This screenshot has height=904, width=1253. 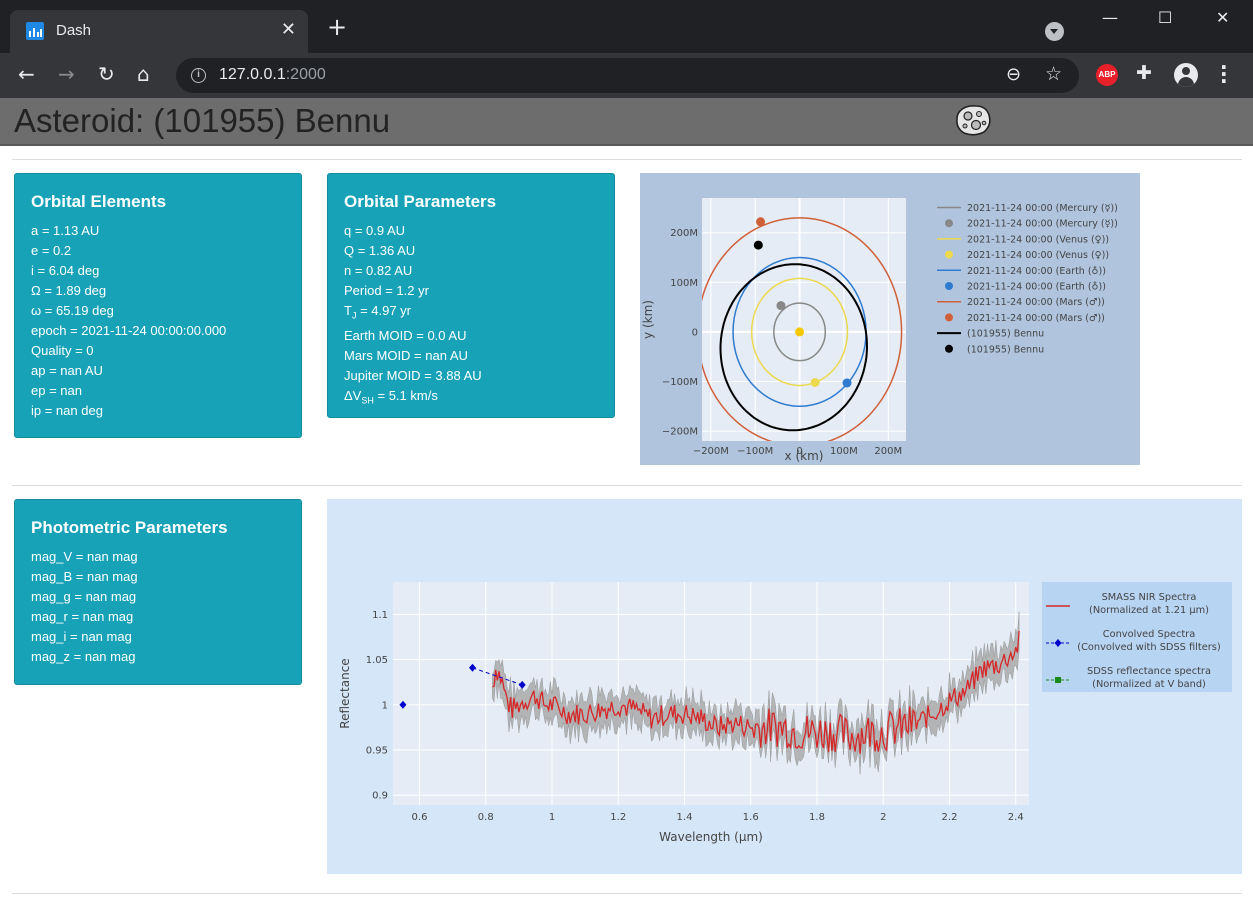 I want to click on y-tick-label: 200M, so click(x=684, y=233).